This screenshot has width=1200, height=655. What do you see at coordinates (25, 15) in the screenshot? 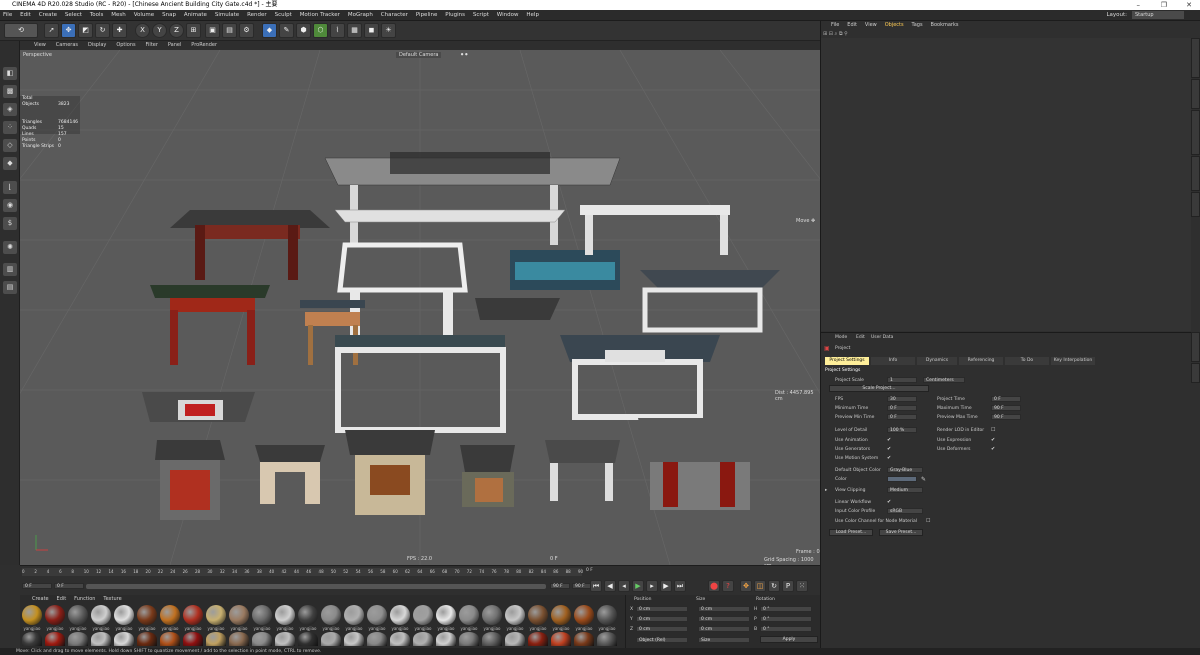
I see `menu-edit: Edit` at bounding box center [25, 15].